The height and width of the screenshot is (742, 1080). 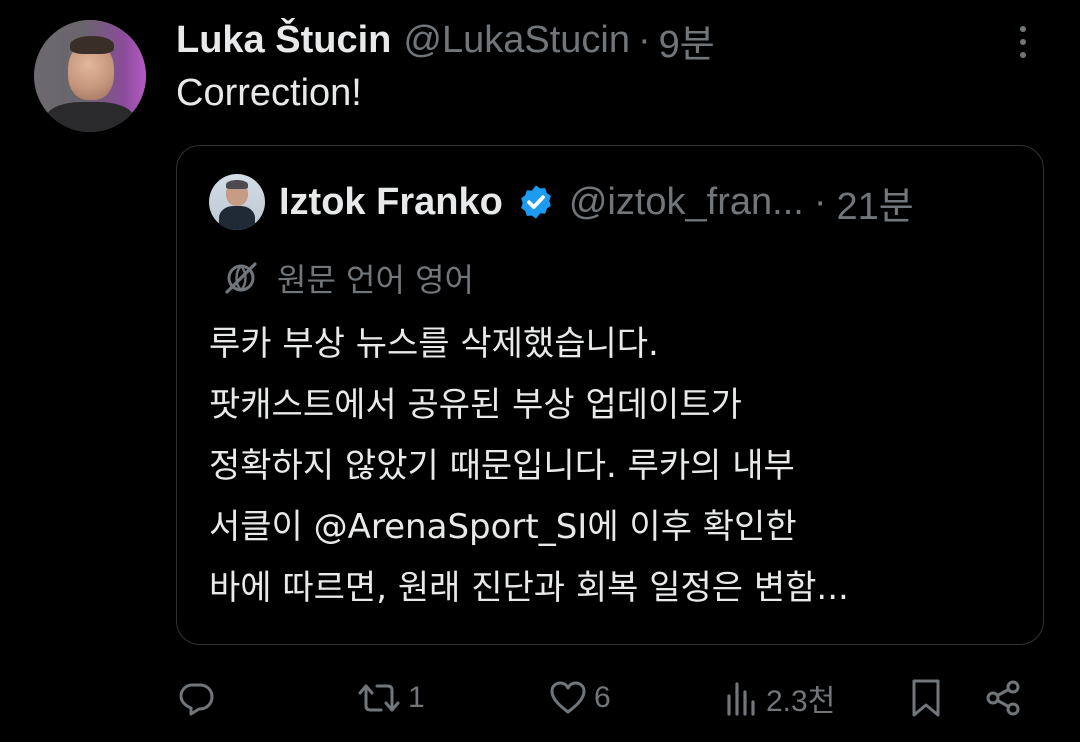 I want to click on more-vertical-icon, so click(x=1023, y=42).